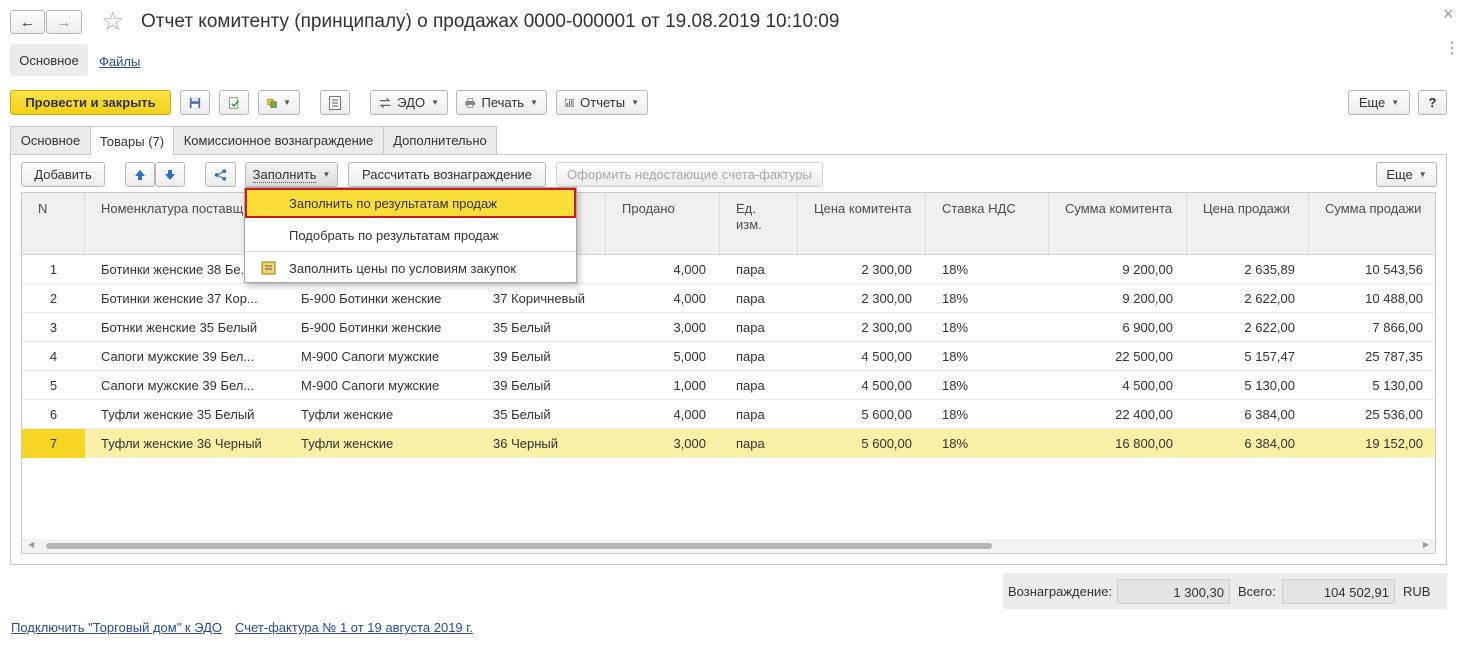 This screenshot has height=646, width=1462. What do you see at coordinates (1372, 224) in the screenshot?
I see `col-header-sale-sum: Сумма продажи` at bounding box center [1372, 224].